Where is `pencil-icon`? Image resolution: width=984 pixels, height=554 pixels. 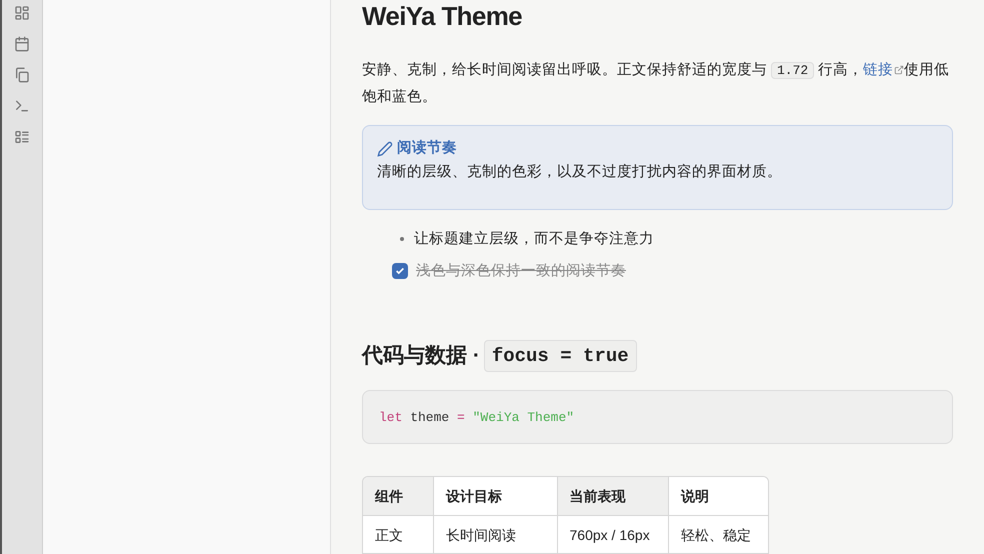
pencil-icon is located at coordinates (385, 148).